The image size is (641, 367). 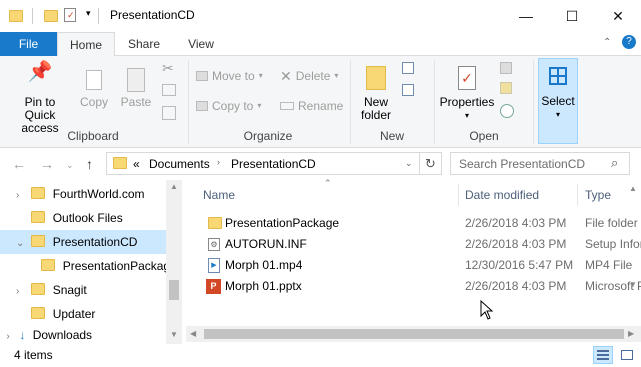 What do you see at coordinates (409, 163) in the screenshot?
I see `address-dropdown-icon: ⌄` at bounding box center [409, 163].